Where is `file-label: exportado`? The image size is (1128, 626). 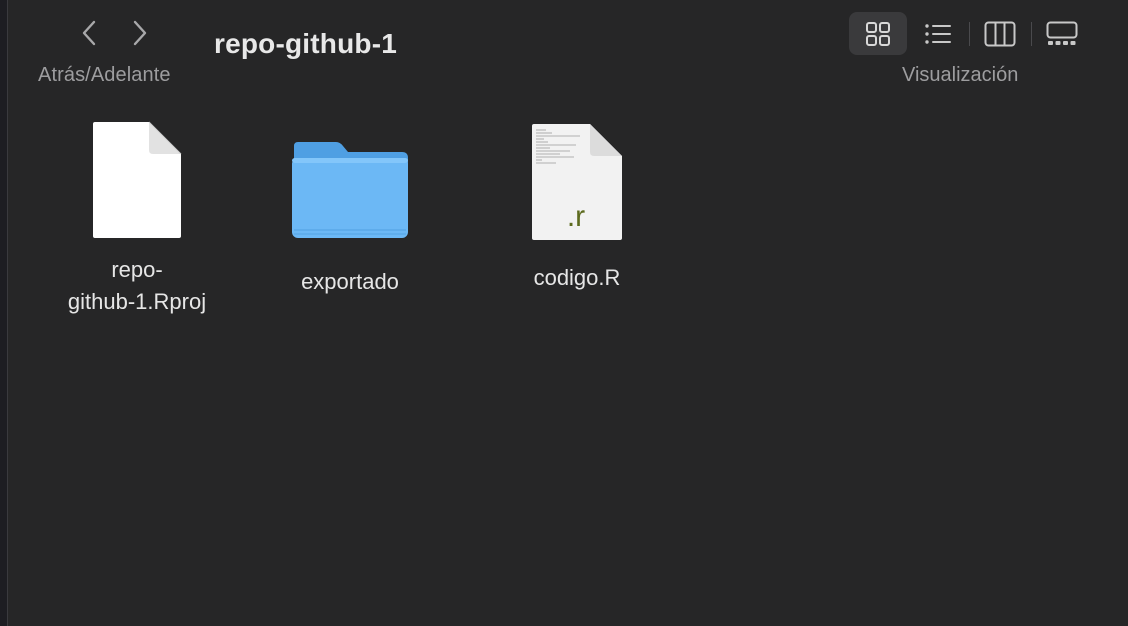
file-label: exportado is located at coordinates (350, 281).